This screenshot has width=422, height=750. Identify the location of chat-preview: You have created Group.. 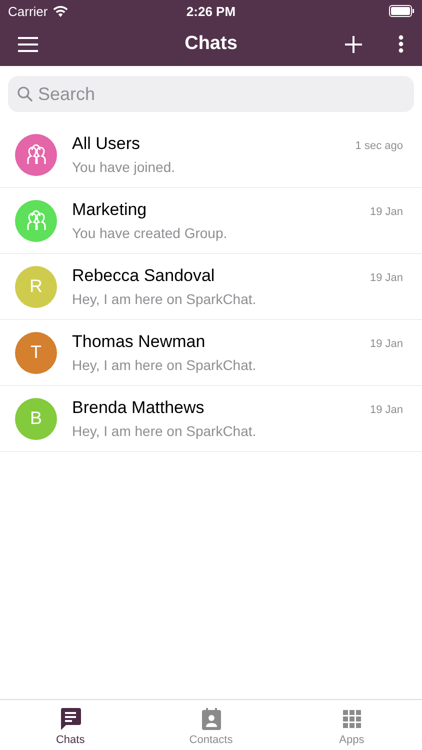
(150, 233).